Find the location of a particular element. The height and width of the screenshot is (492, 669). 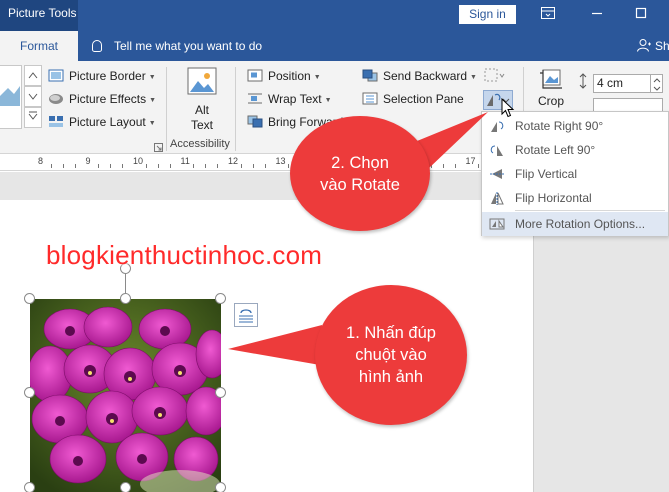

callout-step-2-line-1: 2. Chọn is located at coordinates (360, 162).